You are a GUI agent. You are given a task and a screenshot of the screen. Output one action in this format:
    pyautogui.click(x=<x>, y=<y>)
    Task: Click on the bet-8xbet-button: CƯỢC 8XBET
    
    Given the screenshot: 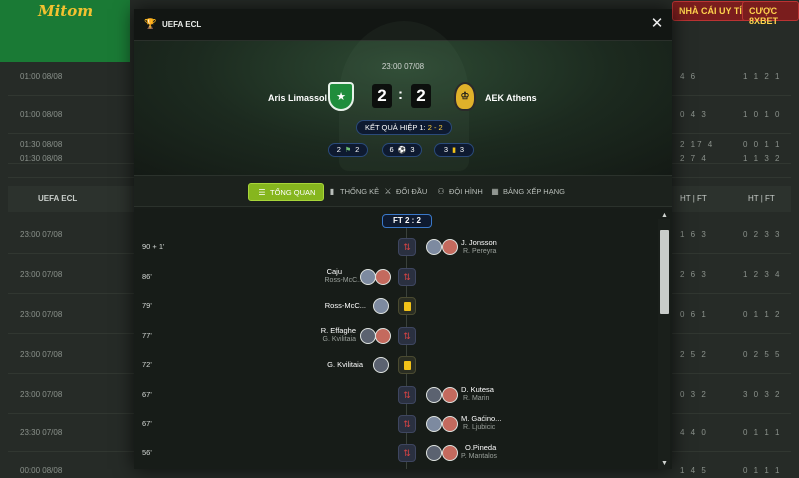 What is the action you would take?
    pyautogui.click(x=770, y=13)
    